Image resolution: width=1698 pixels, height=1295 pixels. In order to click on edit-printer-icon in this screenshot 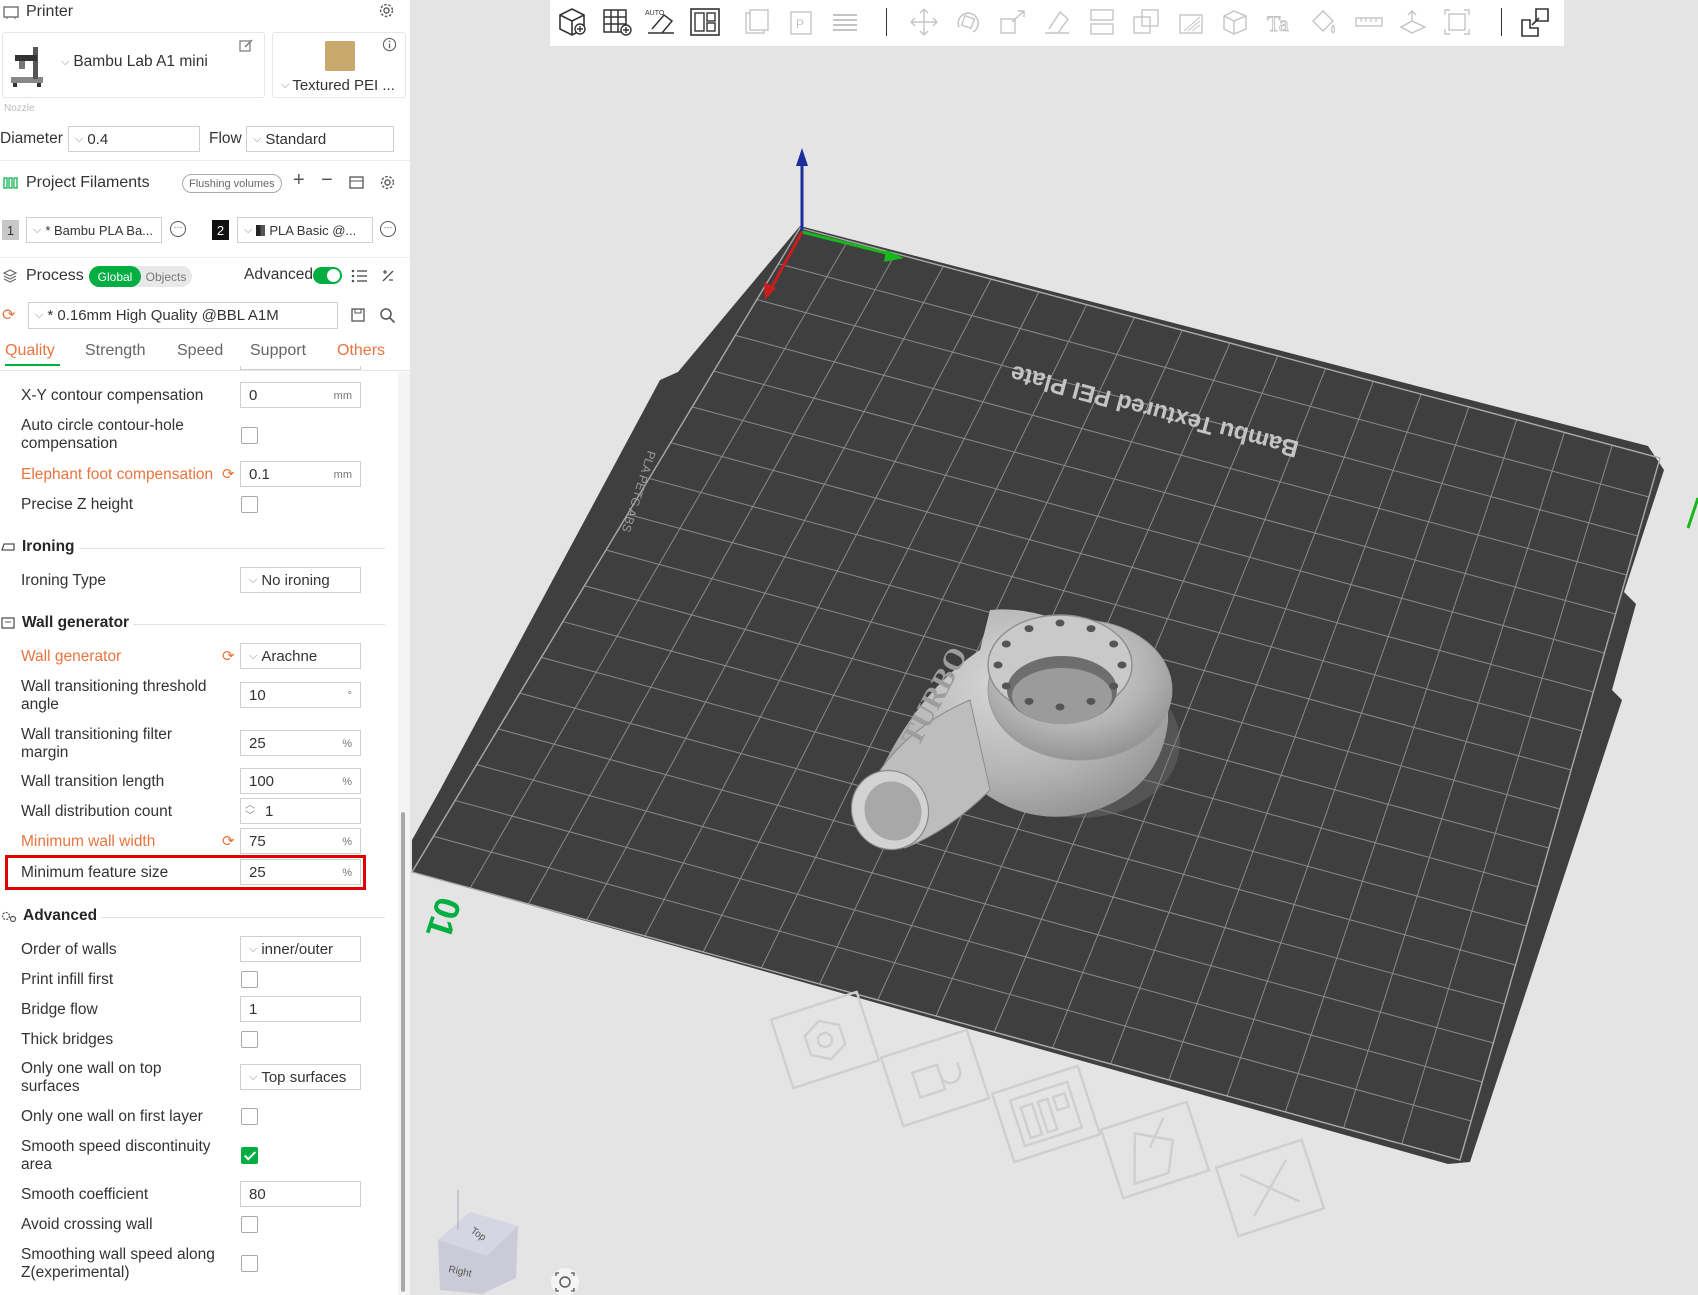, I will do `click(246, 46)`.